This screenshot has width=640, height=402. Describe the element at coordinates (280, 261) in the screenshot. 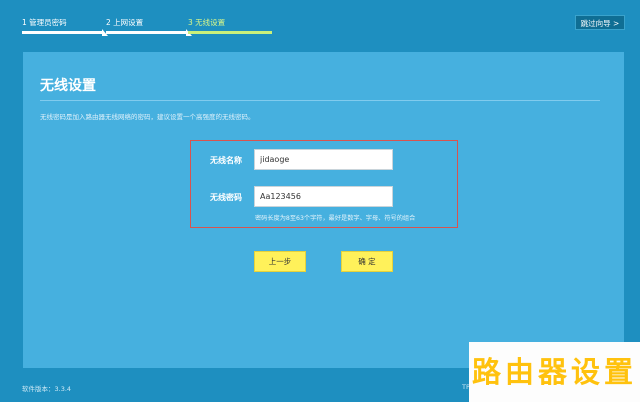

I see `prev-step-button: 上一步` at that location.